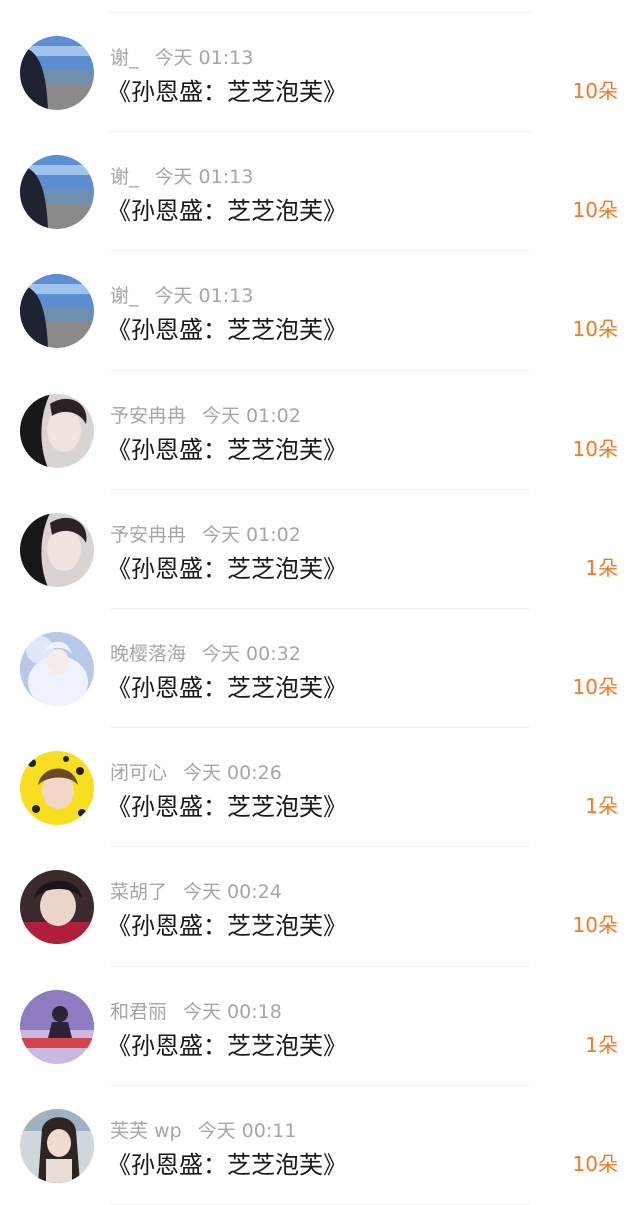 The height and width of the screenshot is (1205, 640). Describe the element at coordinates (138, 1012) in the screenshot. I see `sender-name: 和君丽` at that location.